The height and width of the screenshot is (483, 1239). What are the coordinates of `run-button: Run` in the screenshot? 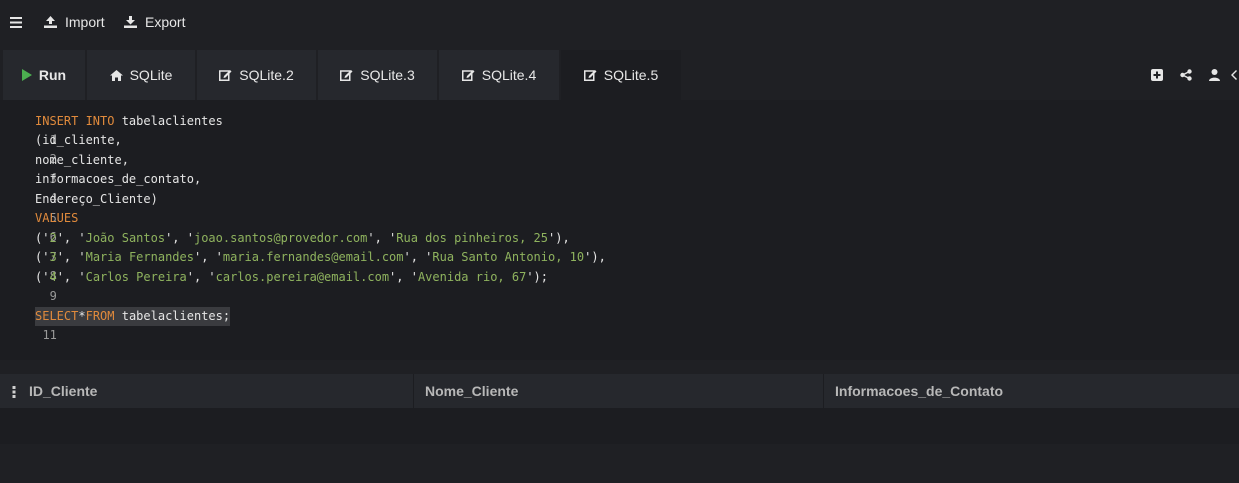 It's located at (44, 75).